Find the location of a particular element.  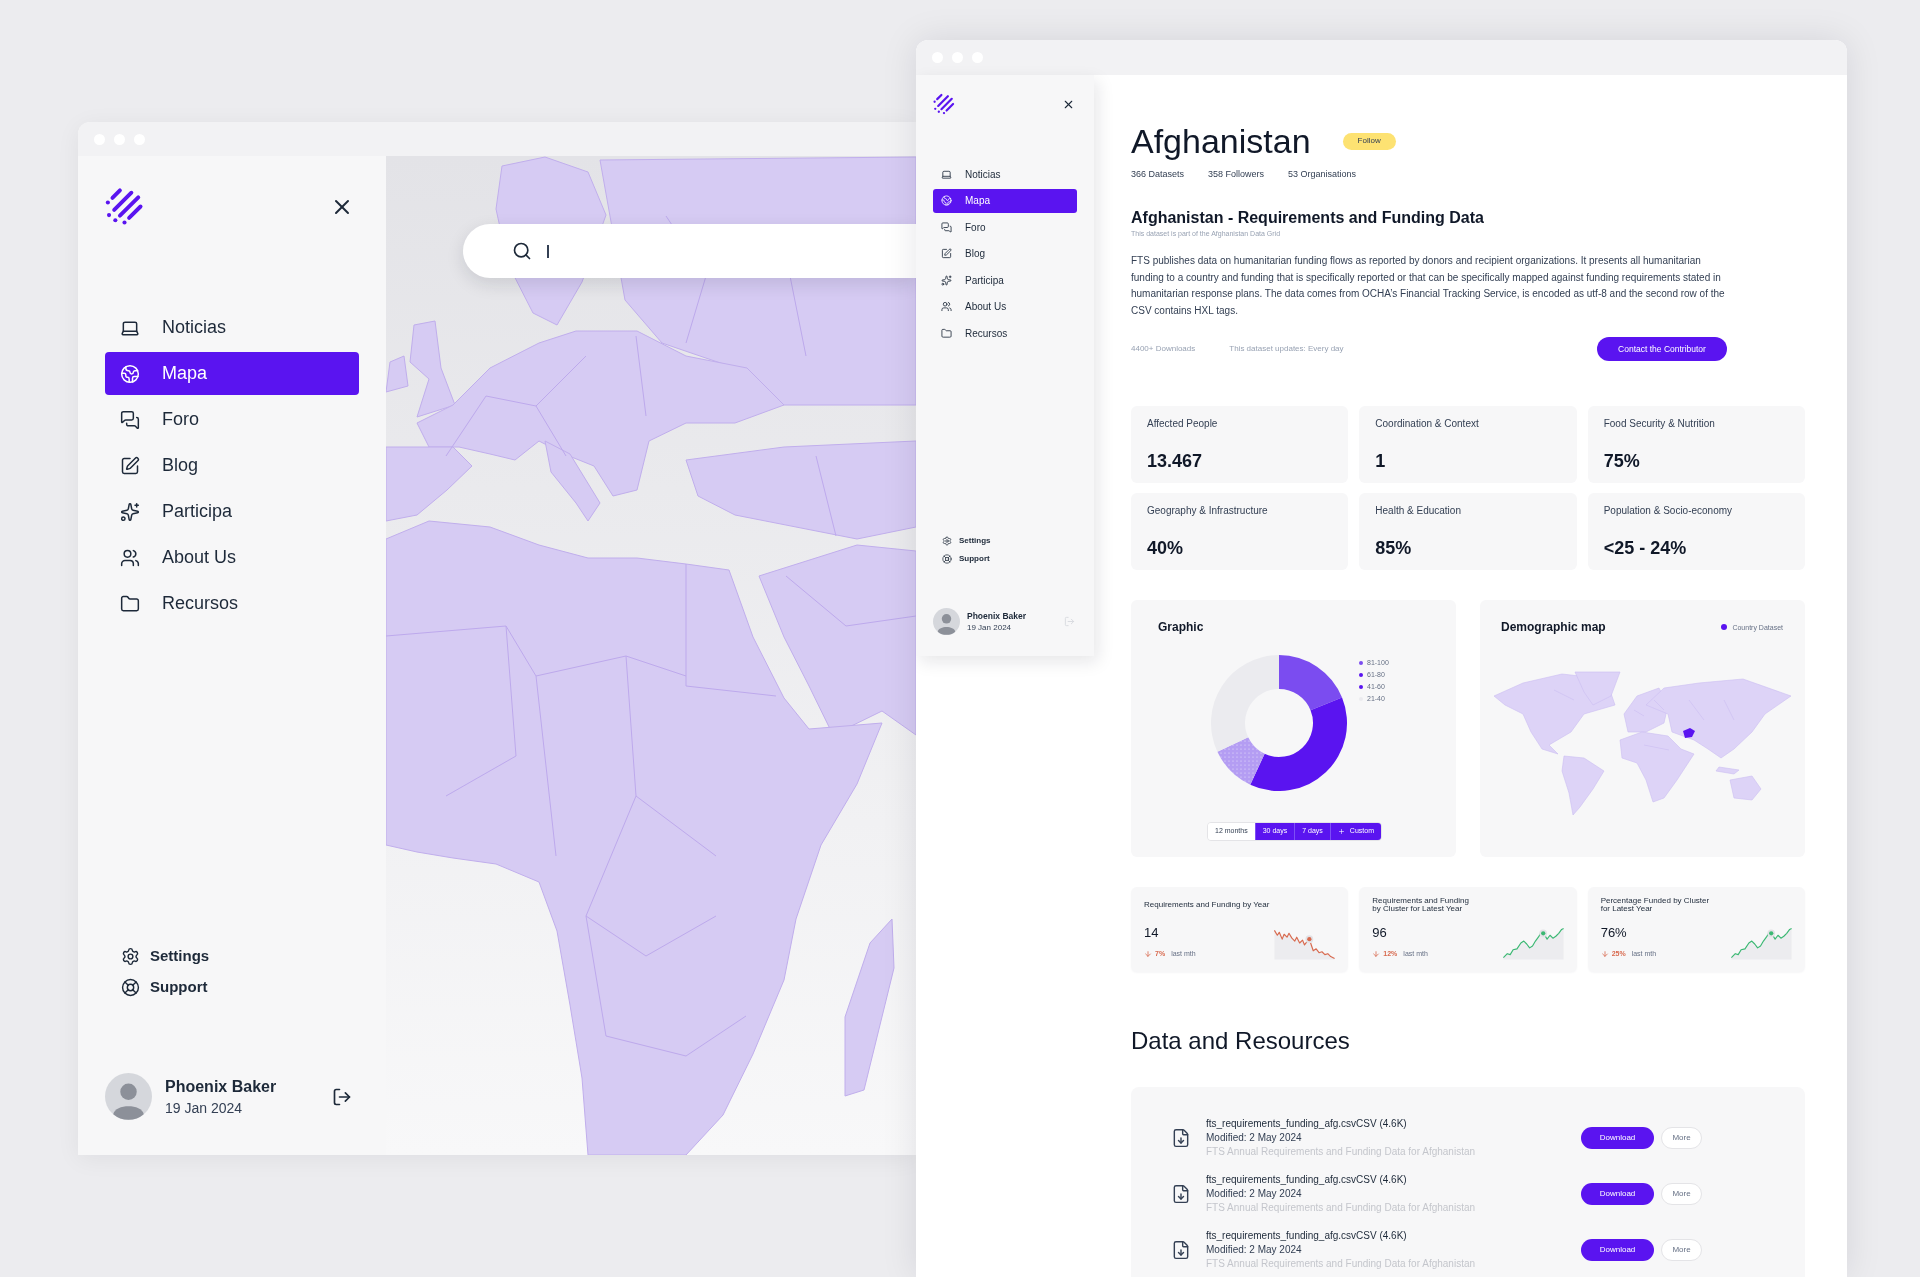

metric-title: Percentage Funded by Cluster for Latest Year is located at coordinates (1655, 905).